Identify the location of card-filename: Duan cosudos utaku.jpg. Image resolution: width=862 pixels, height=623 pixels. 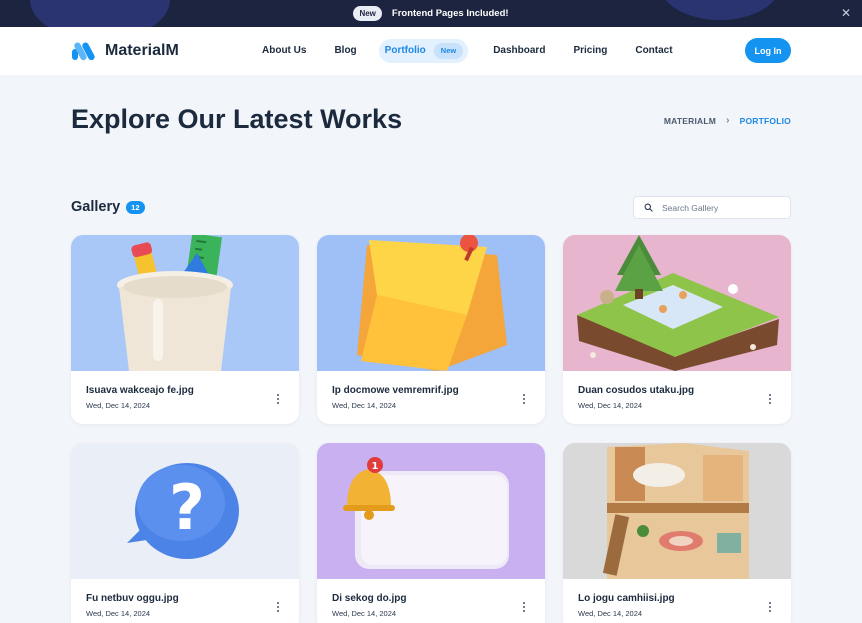
(636, 390).